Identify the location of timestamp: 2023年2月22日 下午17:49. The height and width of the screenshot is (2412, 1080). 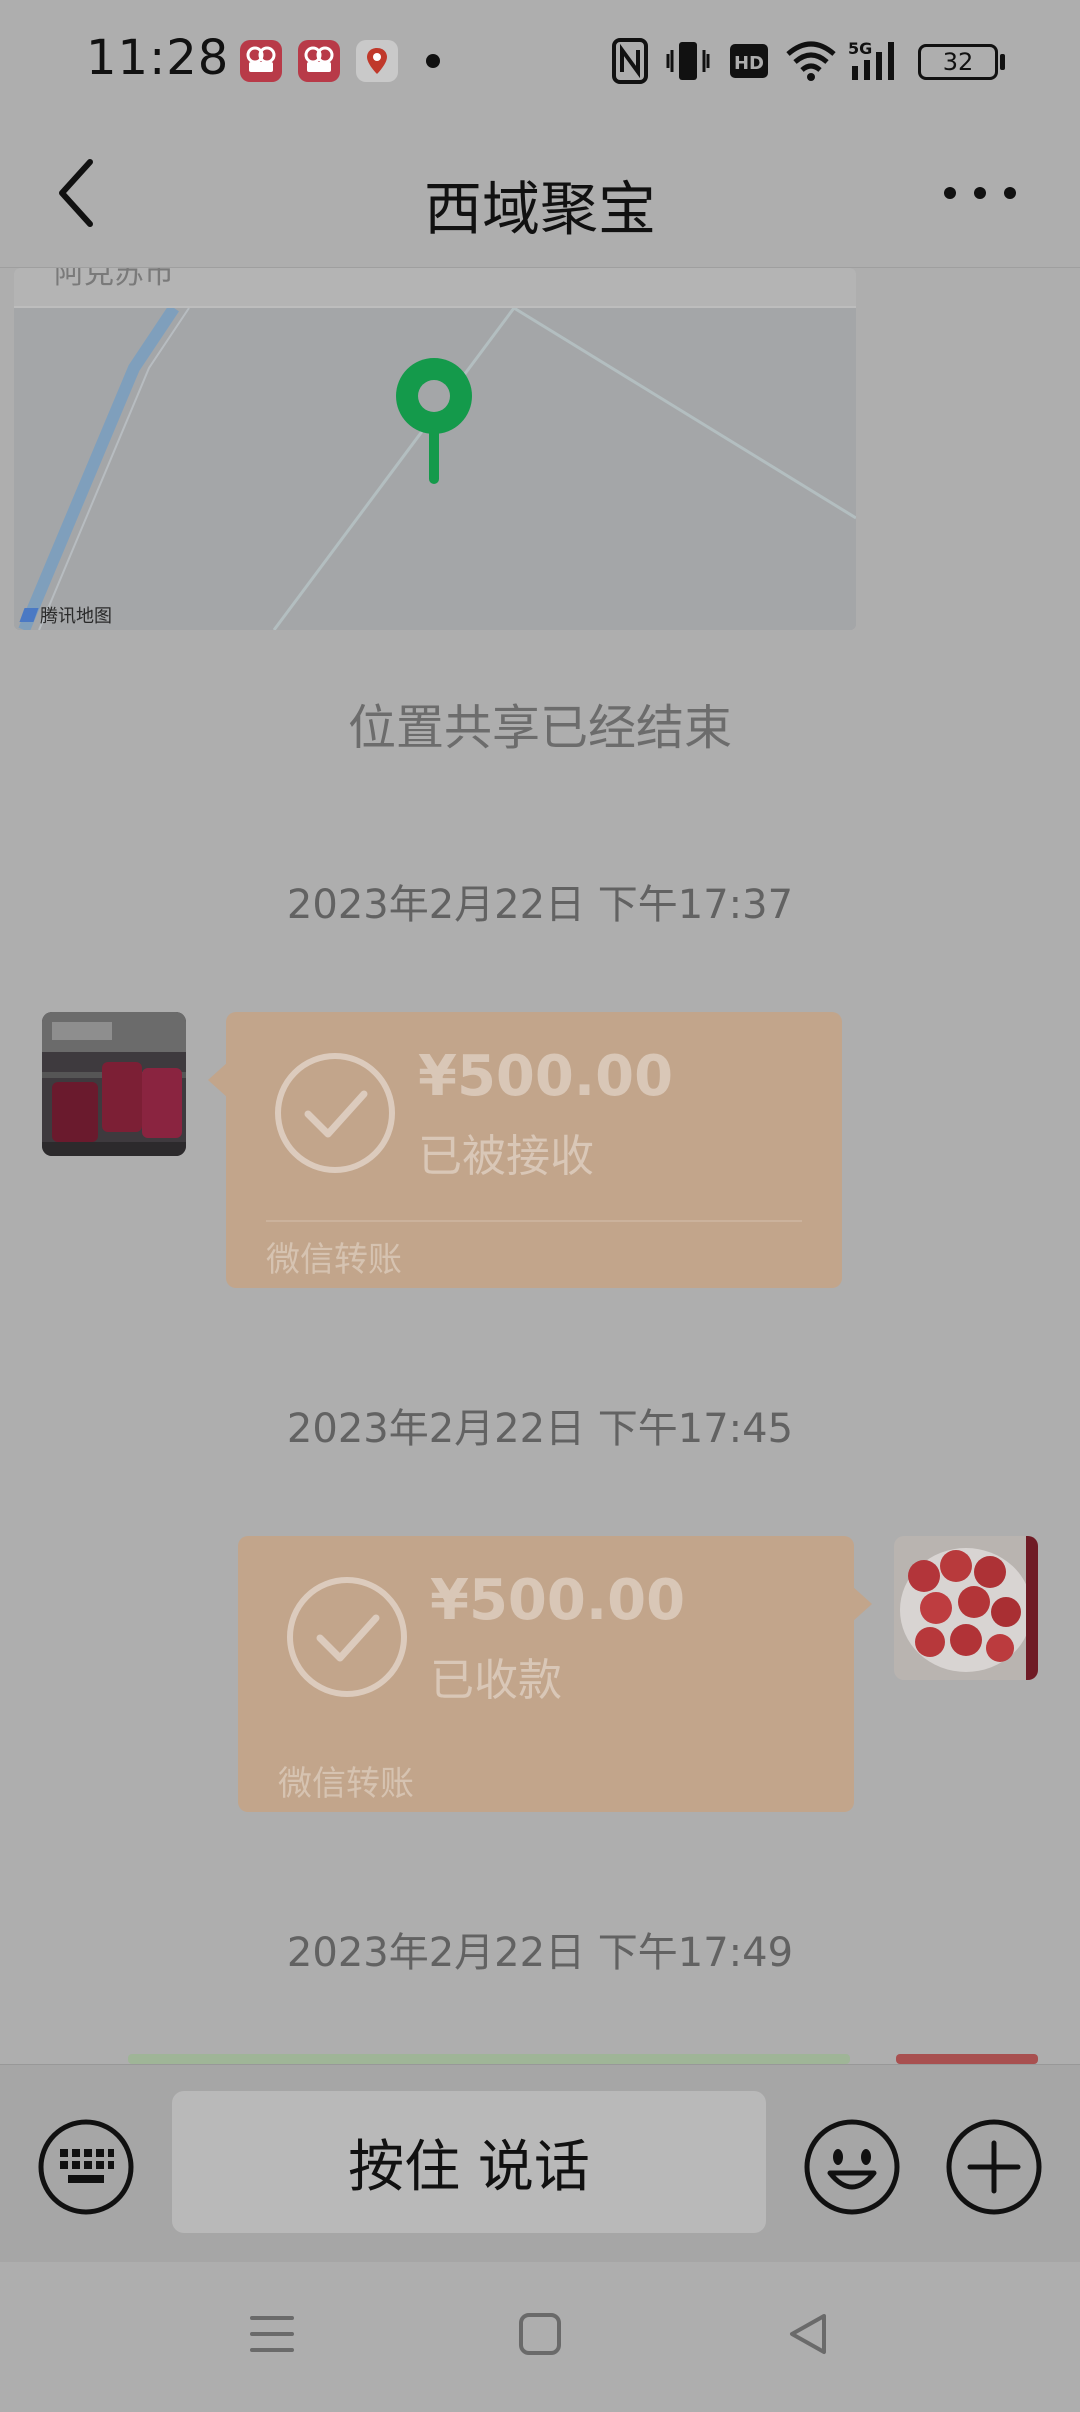
(540, 1953).